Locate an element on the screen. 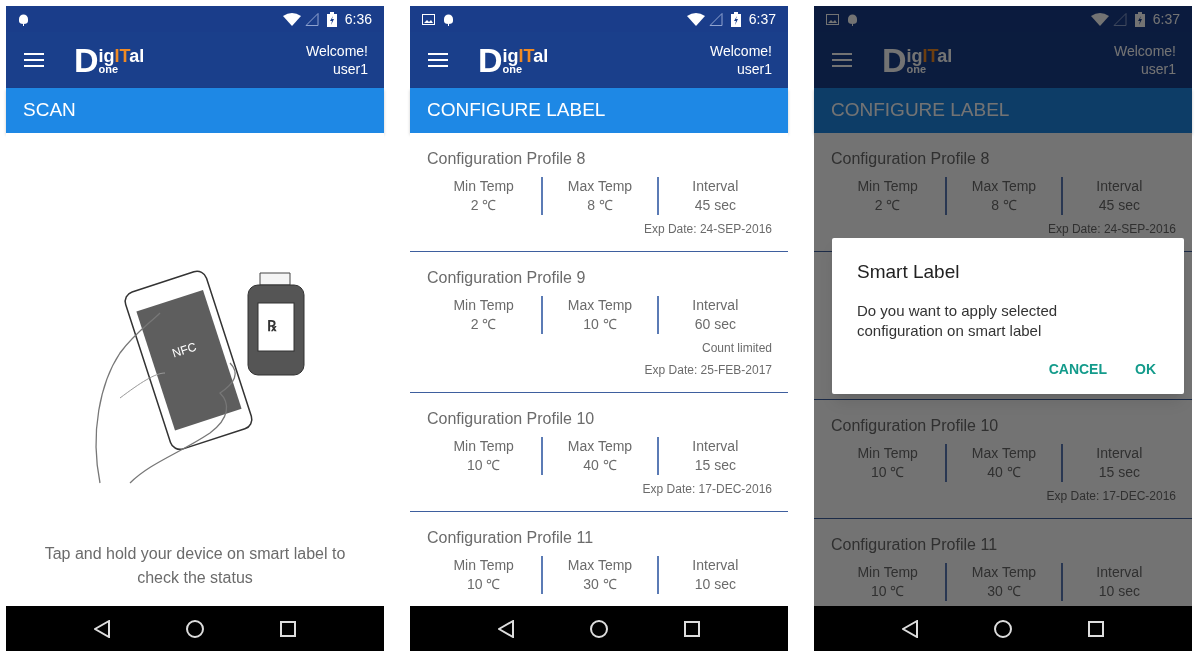 Image resolution: width=1195 pixels, height=651 pixels. clock-time: 6:36 is located at coordinates (358, 19).